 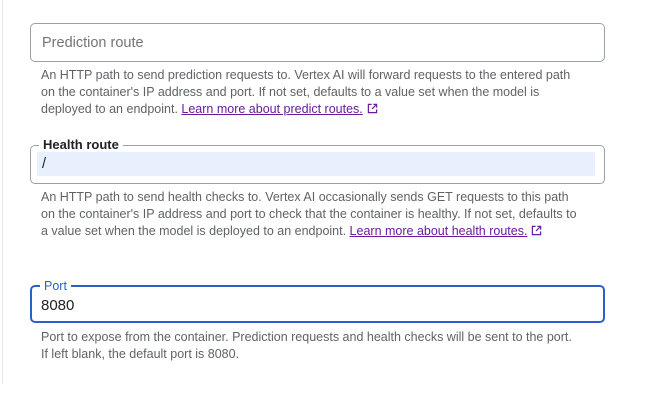 I want to click on port-input, so click(x=311, y=305).